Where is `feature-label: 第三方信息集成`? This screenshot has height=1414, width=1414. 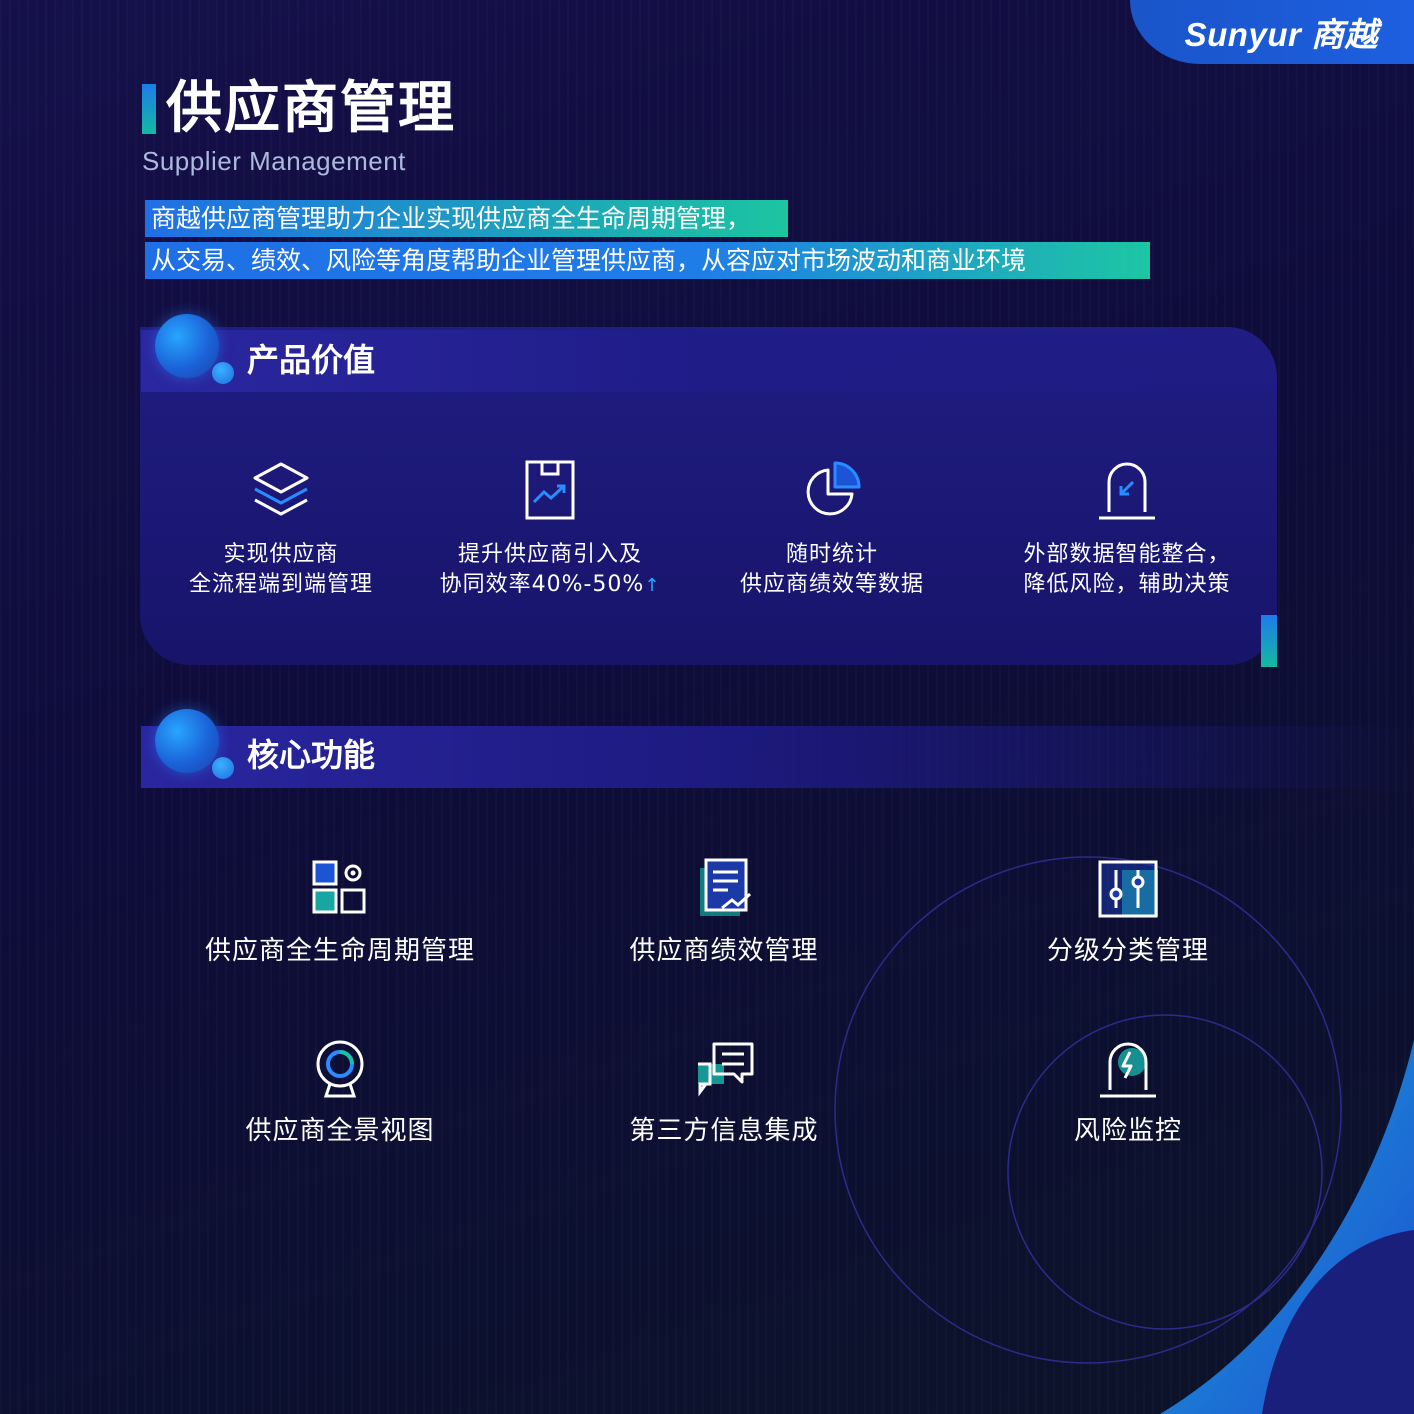 feature-label: 第三方信息集成 is located at coordinates (724, 1131).